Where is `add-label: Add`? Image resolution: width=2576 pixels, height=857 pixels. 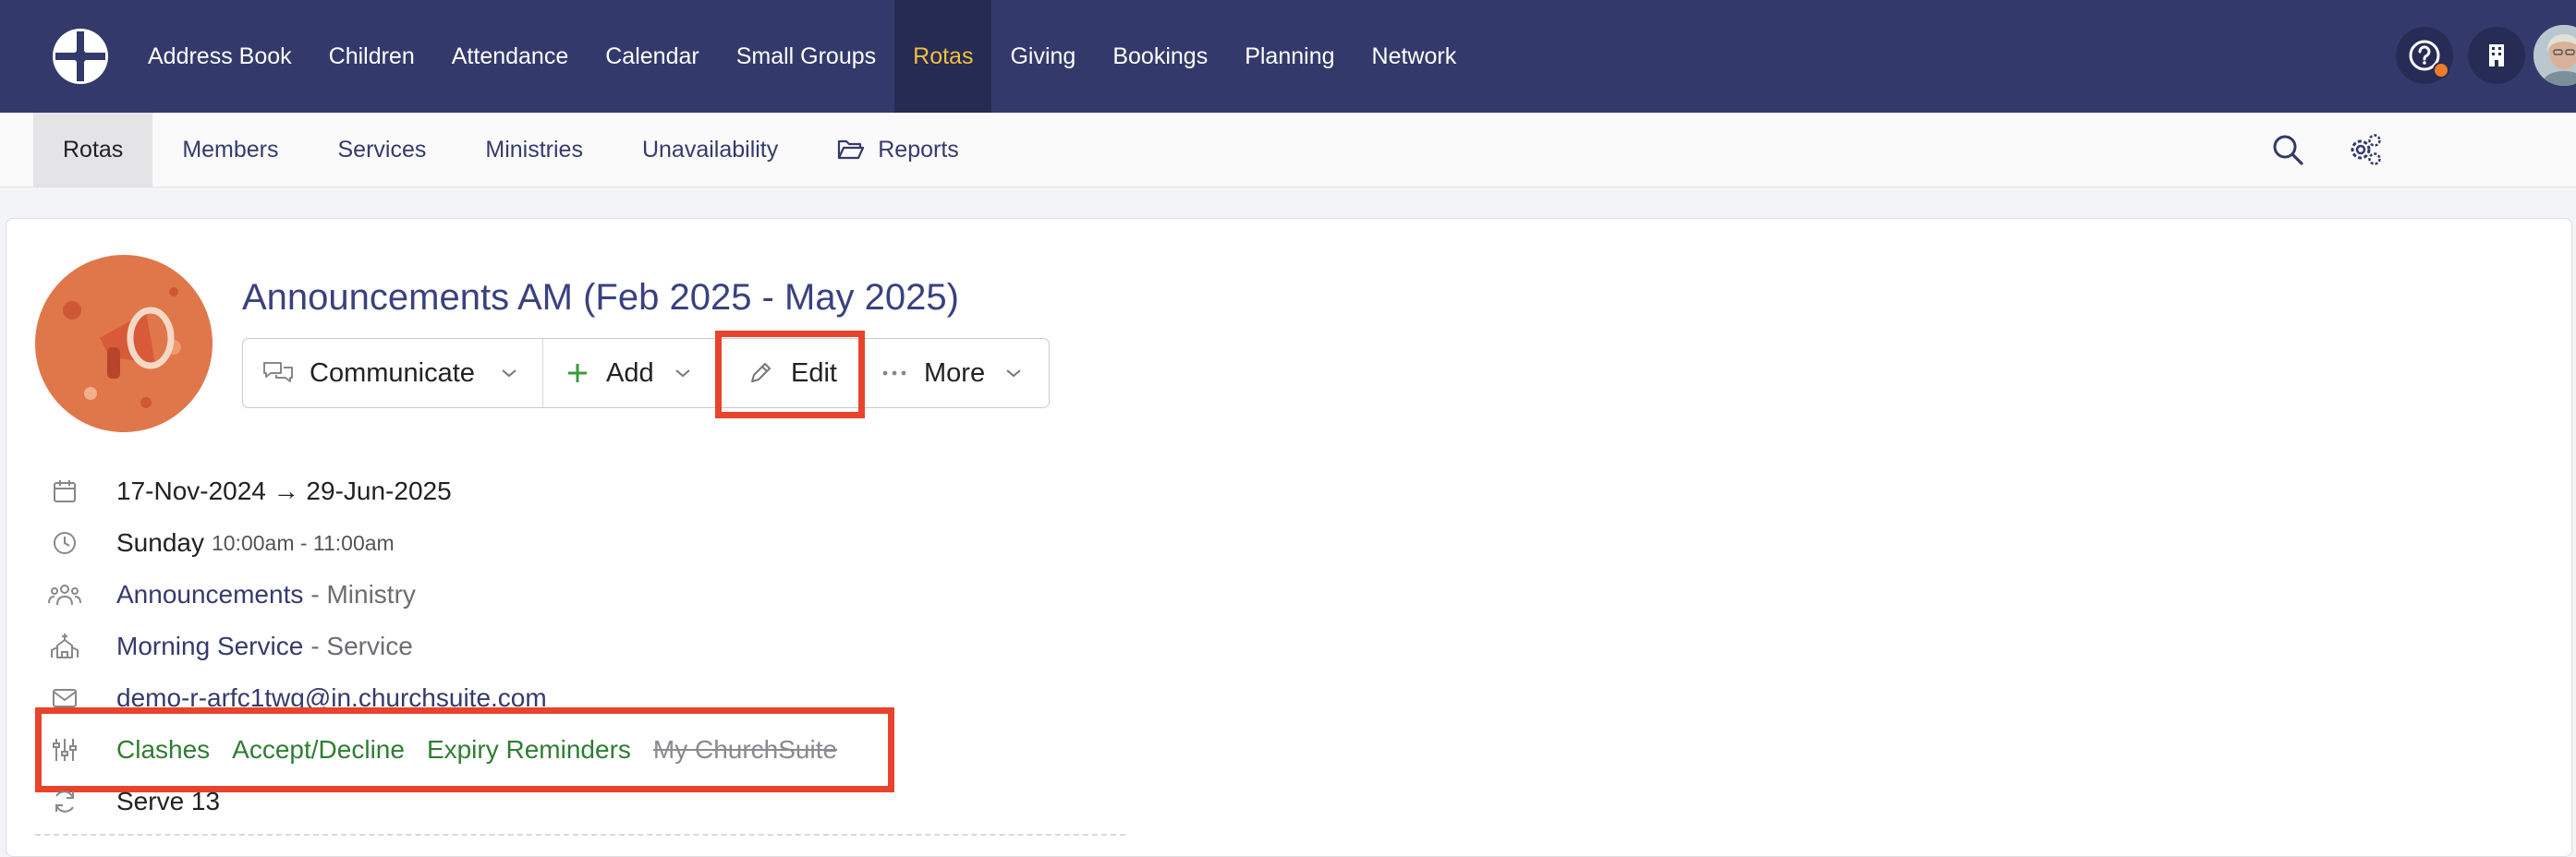 add-label: Add is located at coordinates (630, 372).